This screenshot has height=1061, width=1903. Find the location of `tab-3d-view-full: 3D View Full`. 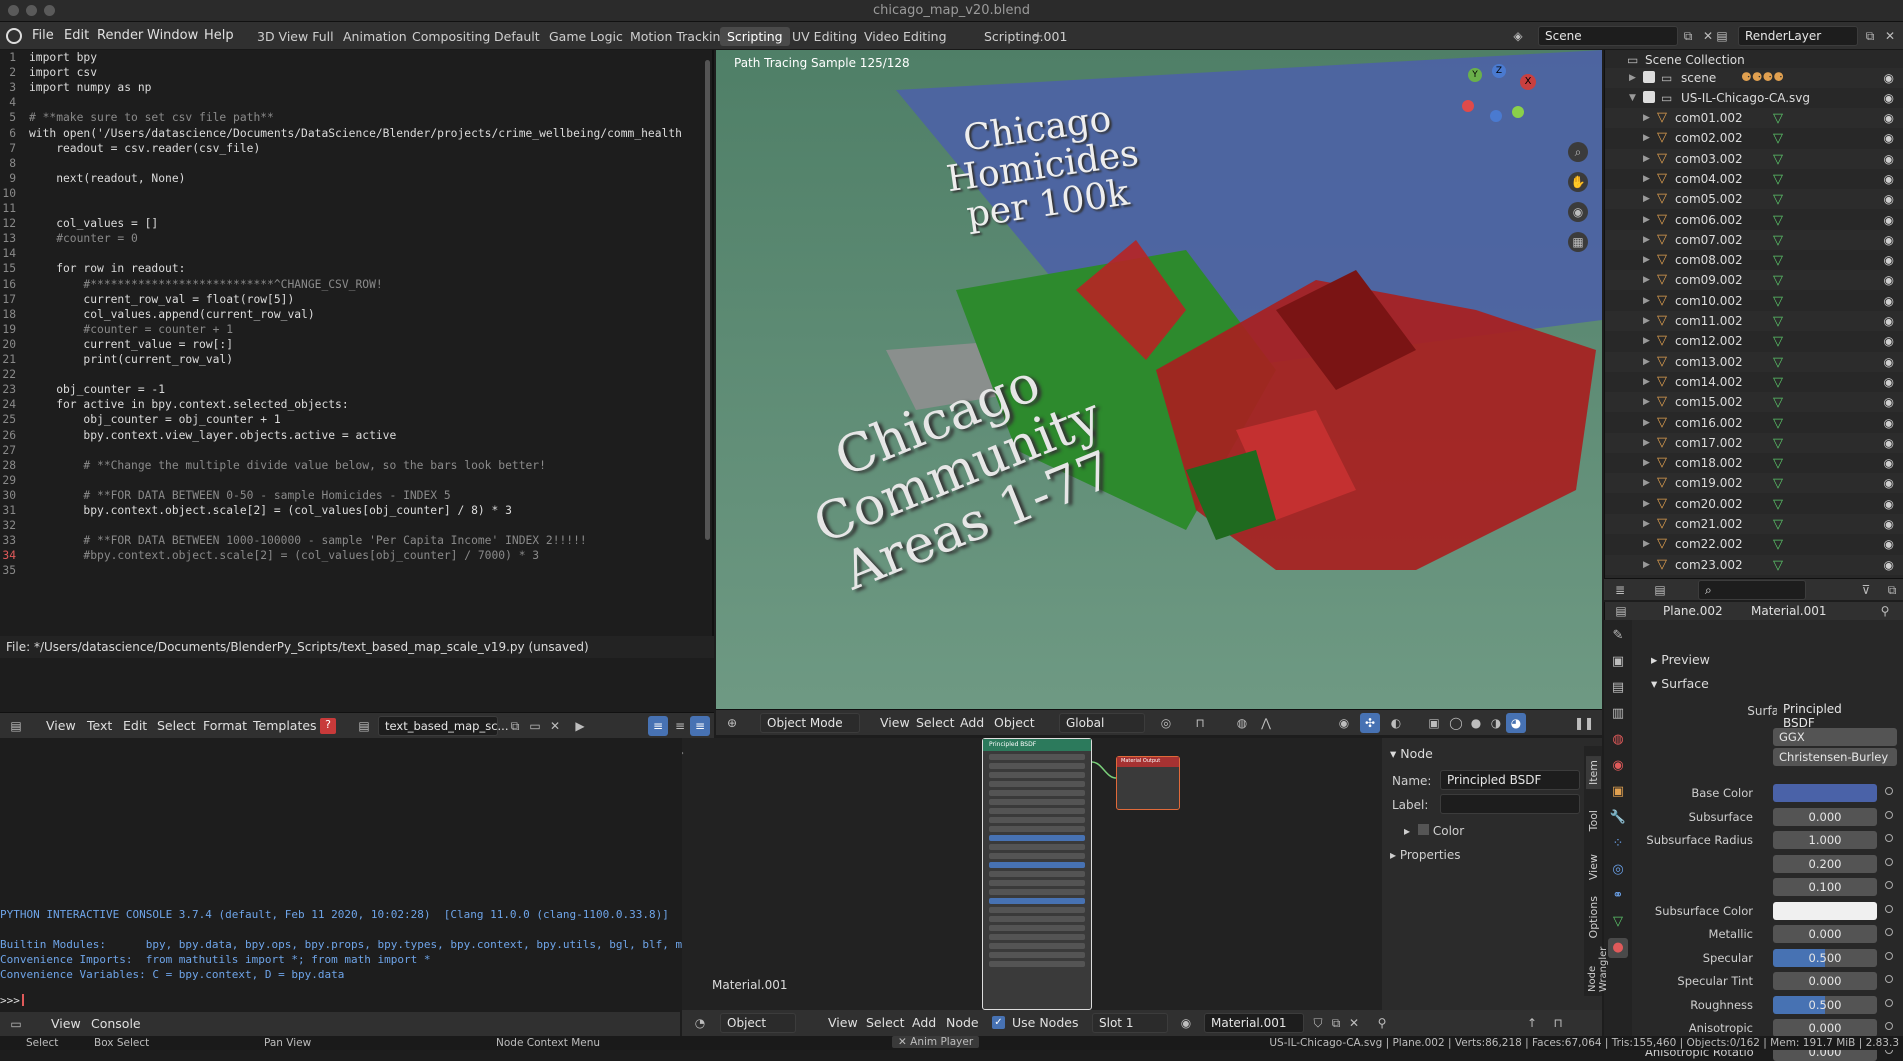

tab-3d-view-full: 3D View Full is located at coordinates (295, 36).